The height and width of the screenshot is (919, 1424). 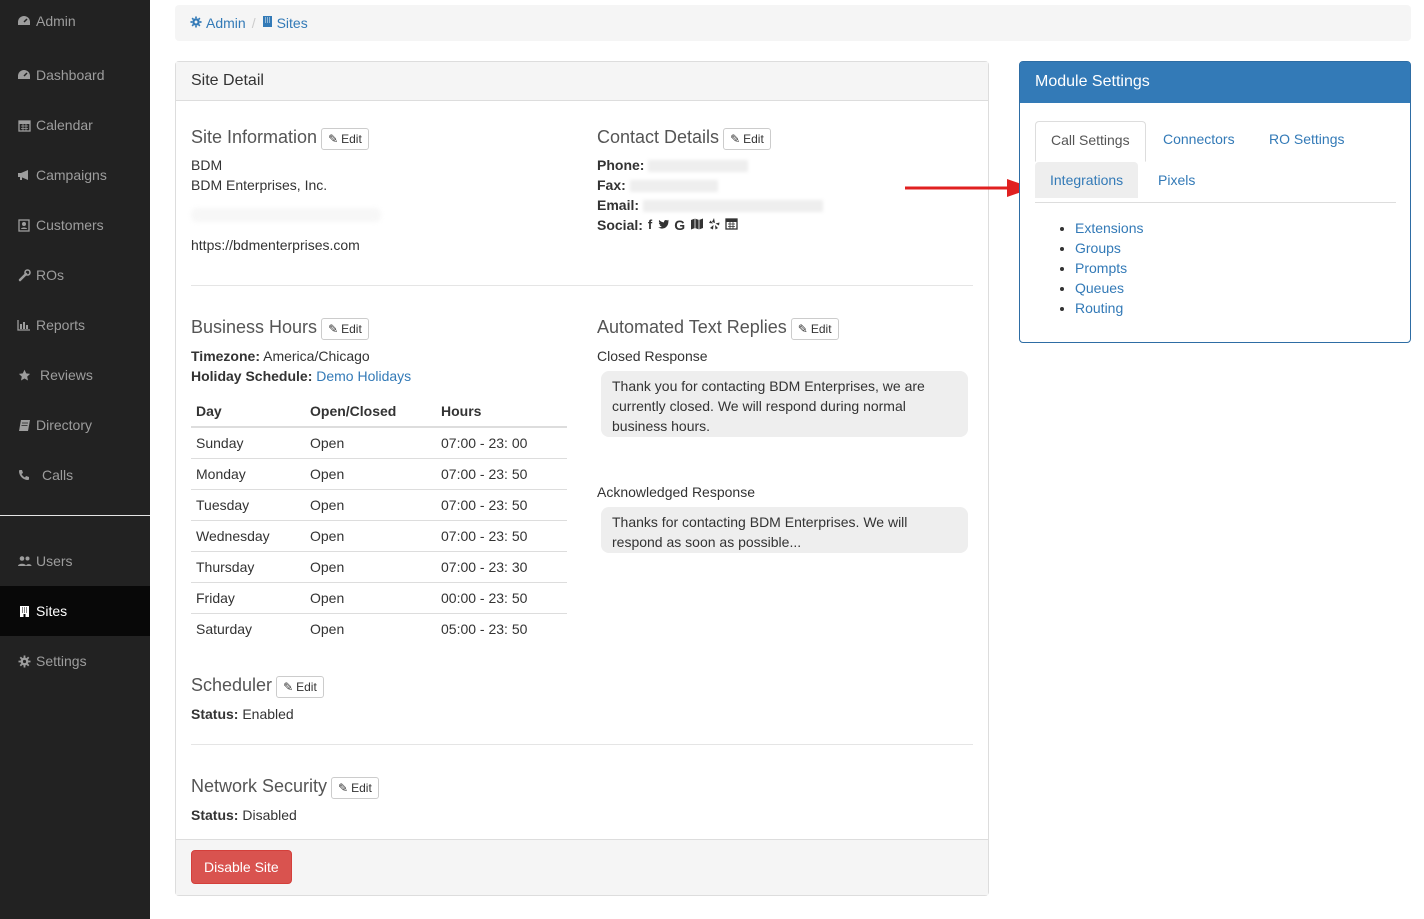 I want to click on module-settings-heading: Module Settings, so click(x=1215, y=82).